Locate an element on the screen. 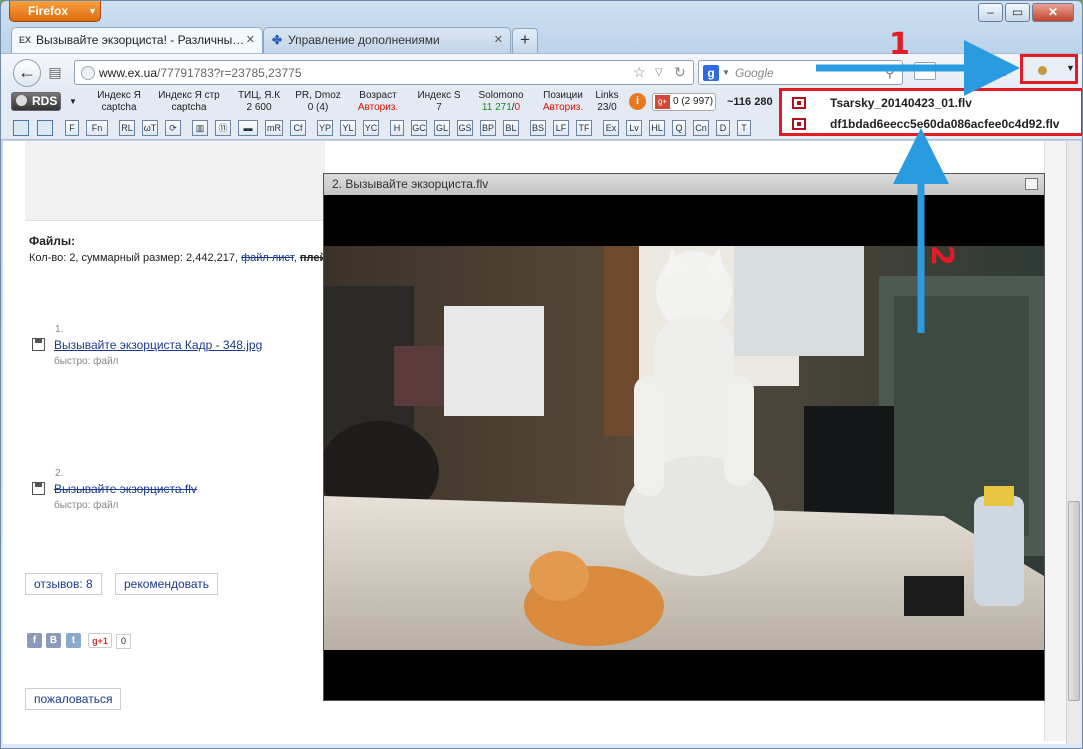 The height and width of the screenshot is (749, 1083). annotation-number-2: 2 is located at coordinates (941, 255).